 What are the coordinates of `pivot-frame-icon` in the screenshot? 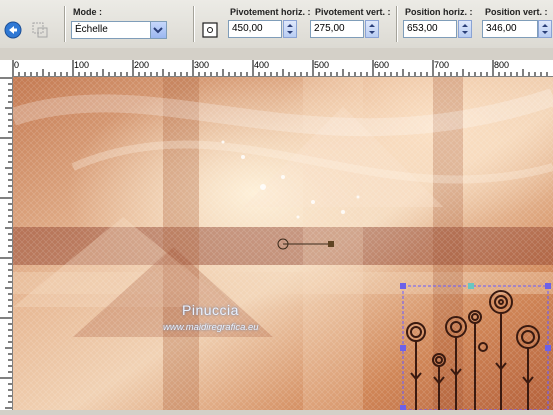 It's located at (210, 30).